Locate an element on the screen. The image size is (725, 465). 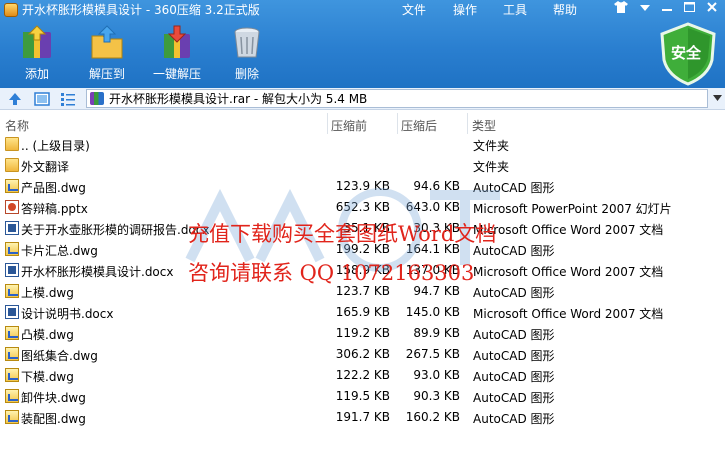
file-name: 设计说明书.docx is located at coordinates (67, 314).